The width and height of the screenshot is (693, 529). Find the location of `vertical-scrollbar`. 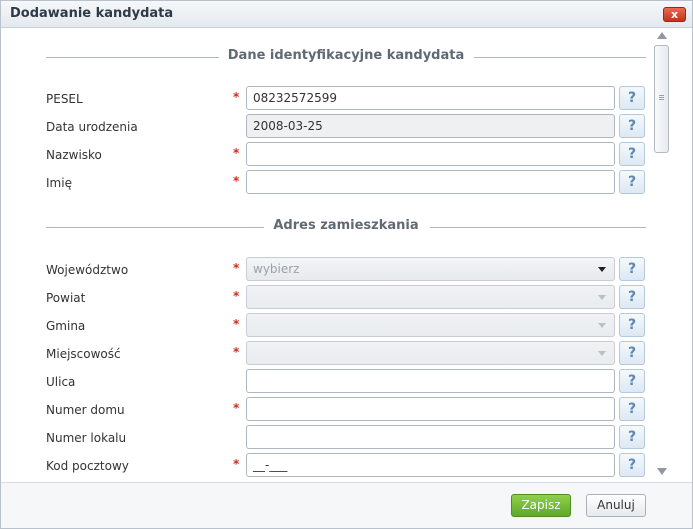

vertical-scrollbar is located at coordinates (661, 255).